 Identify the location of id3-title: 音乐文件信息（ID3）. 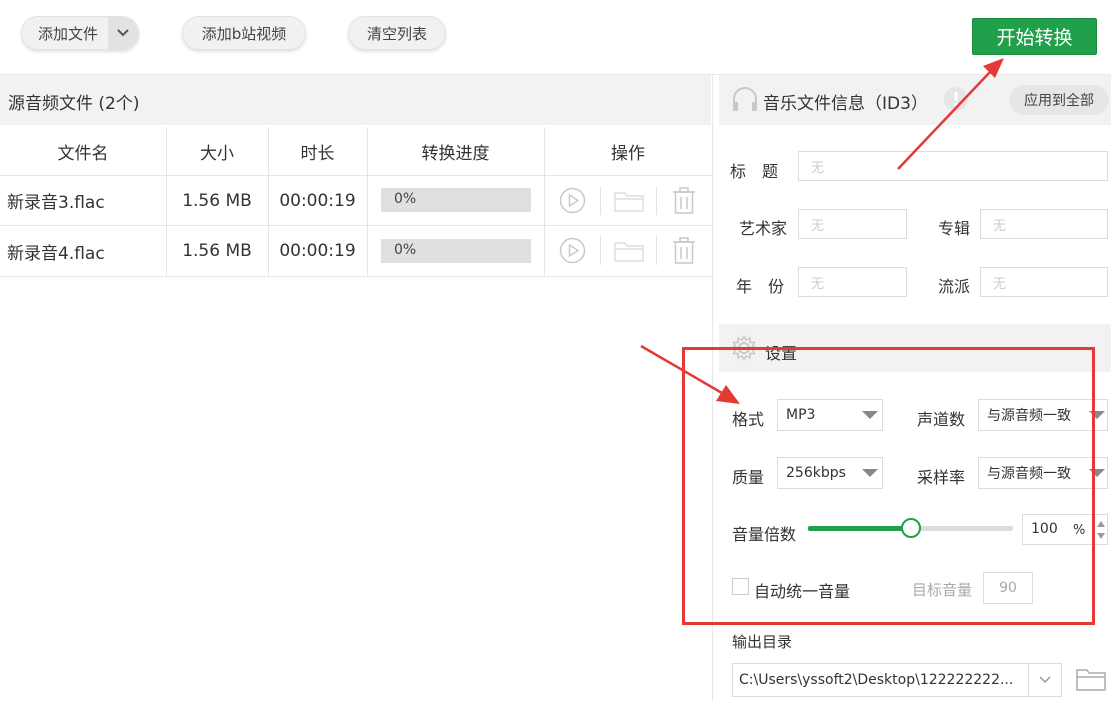
(845, 104).